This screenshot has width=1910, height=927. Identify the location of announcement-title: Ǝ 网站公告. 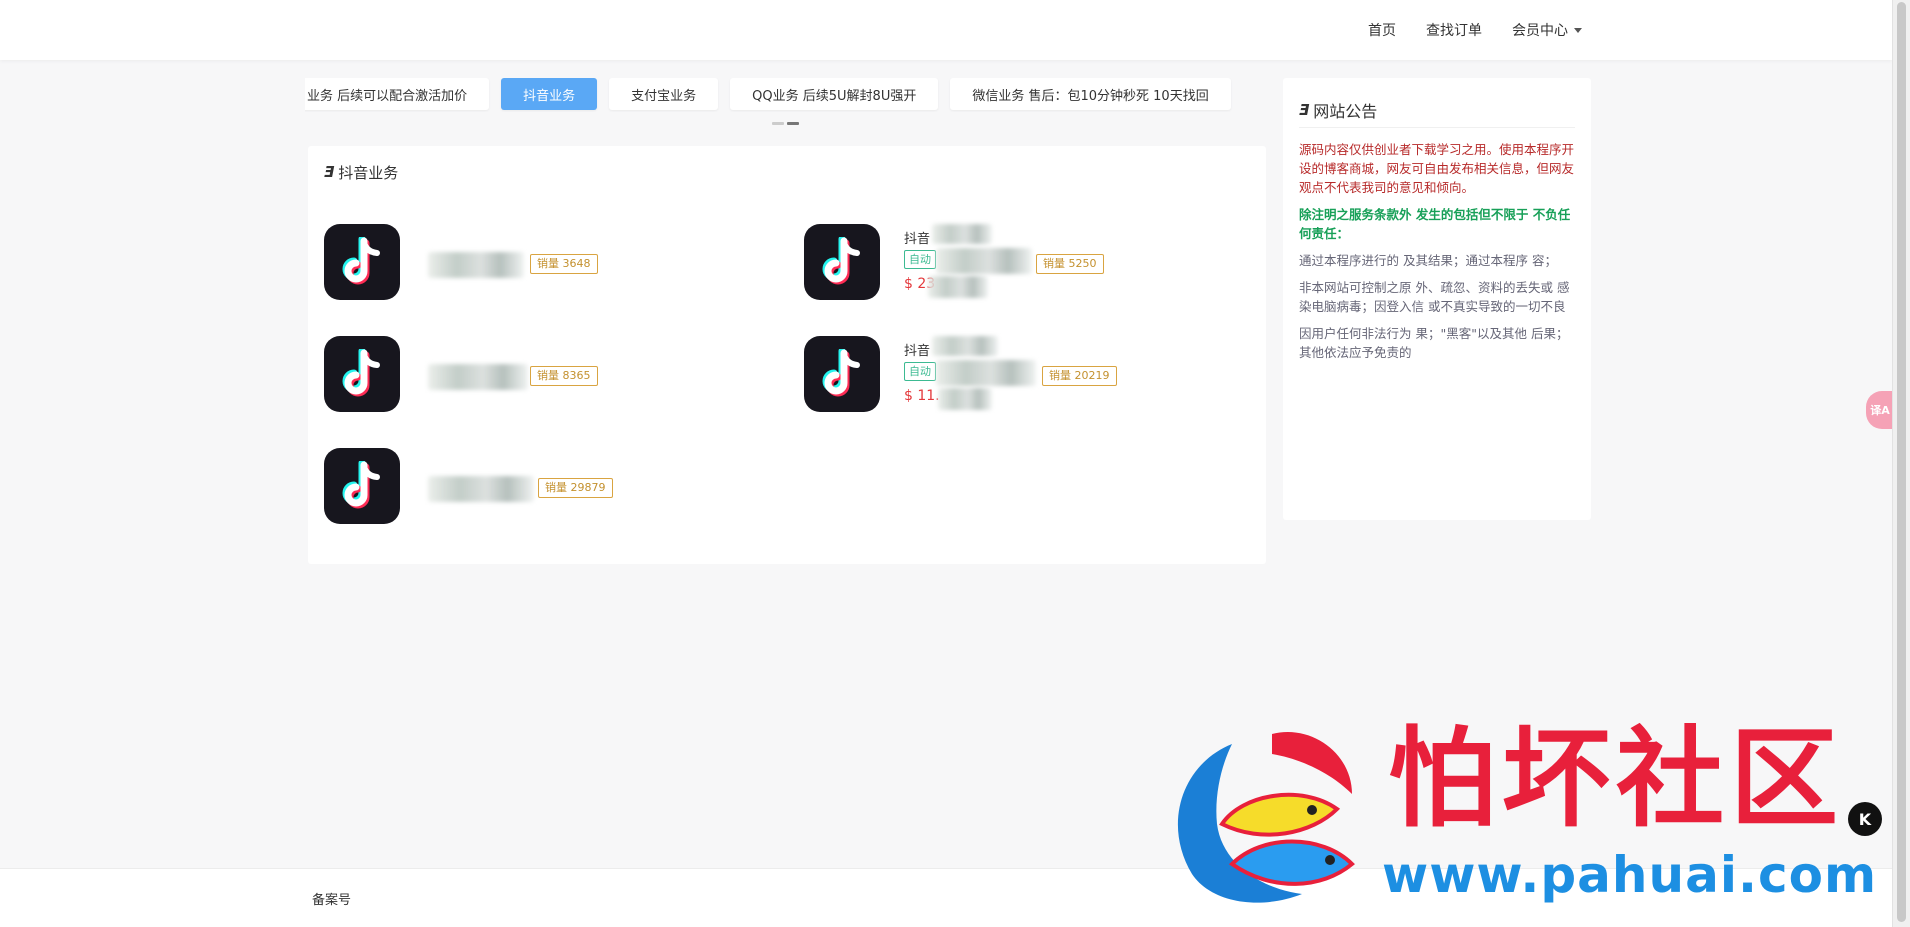
(1437, 110).